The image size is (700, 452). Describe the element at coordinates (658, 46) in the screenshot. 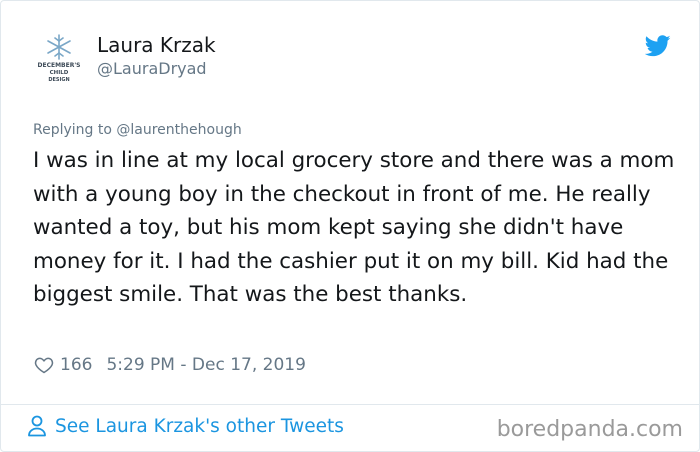

I see `twitter-bird-icon` at that location.